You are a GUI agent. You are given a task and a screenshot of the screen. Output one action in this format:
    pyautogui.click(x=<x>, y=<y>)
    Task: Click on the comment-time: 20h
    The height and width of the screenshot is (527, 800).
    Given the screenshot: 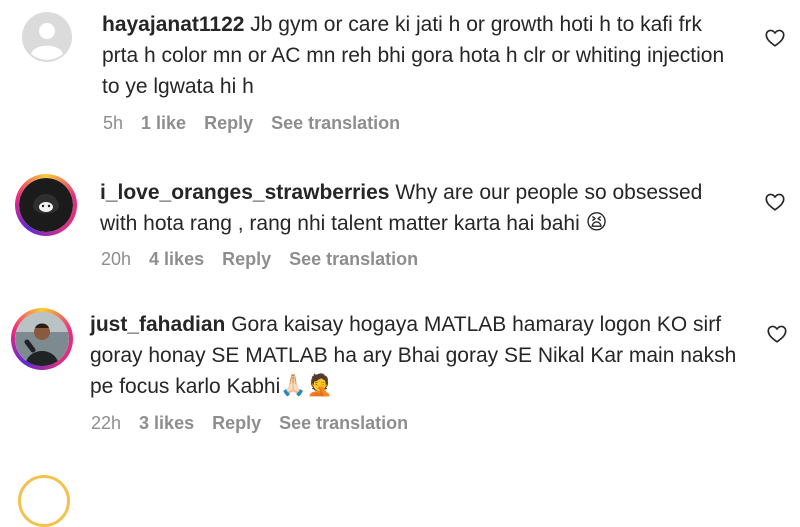 What is the action you would take?
    pyautogui.click(x=116, y=259)
    